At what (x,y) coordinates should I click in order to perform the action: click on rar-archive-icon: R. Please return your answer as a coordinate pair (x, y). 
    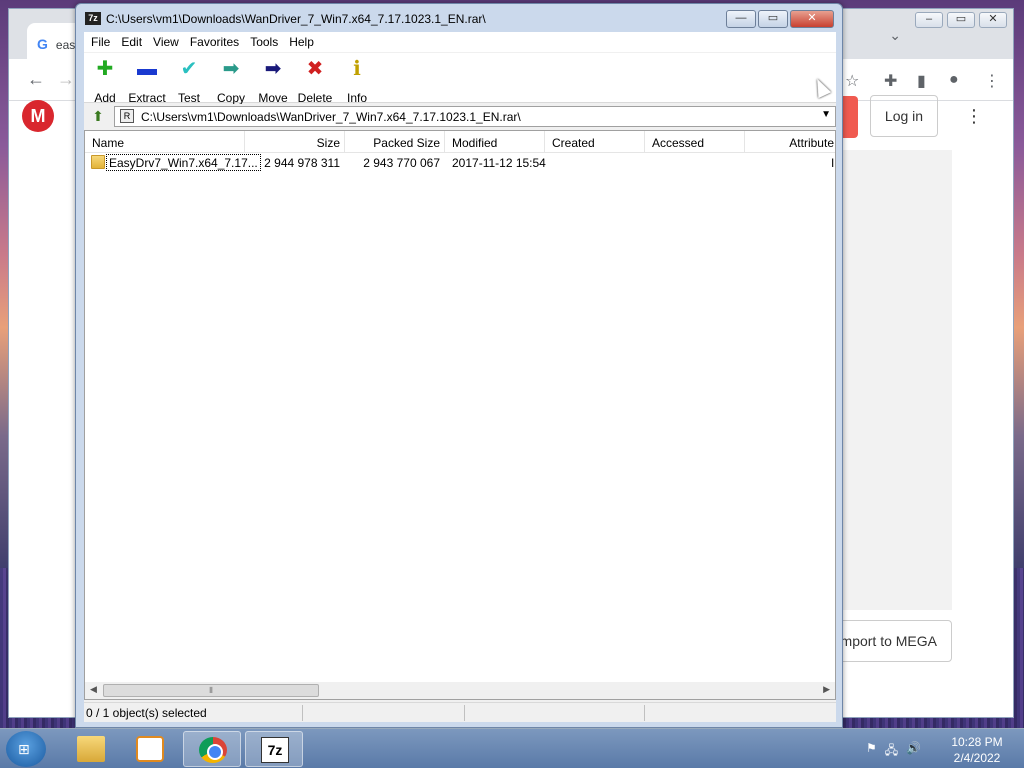
    Looking at the image, I should click on (127, 116).